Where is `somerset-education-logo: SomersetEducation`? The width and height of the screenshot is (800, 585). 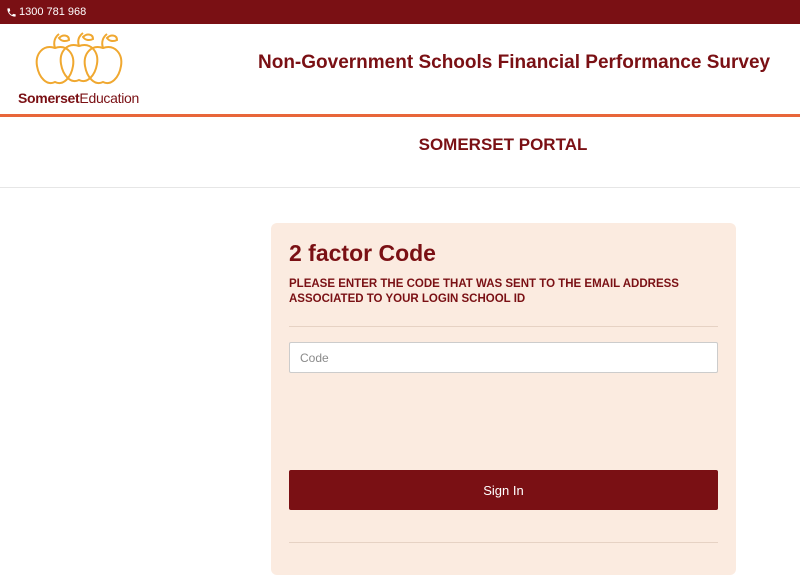
somerset-education-logo: SomersetEducation is located at coordinates (83, 70).